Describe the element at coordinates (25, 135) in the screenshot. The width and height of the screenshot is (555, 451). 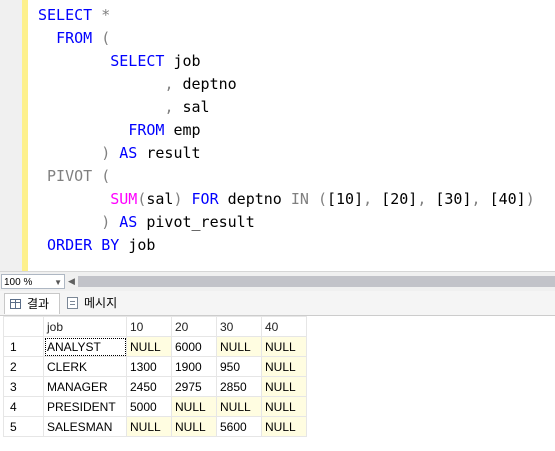
I see `change-margin-bar` at that location.